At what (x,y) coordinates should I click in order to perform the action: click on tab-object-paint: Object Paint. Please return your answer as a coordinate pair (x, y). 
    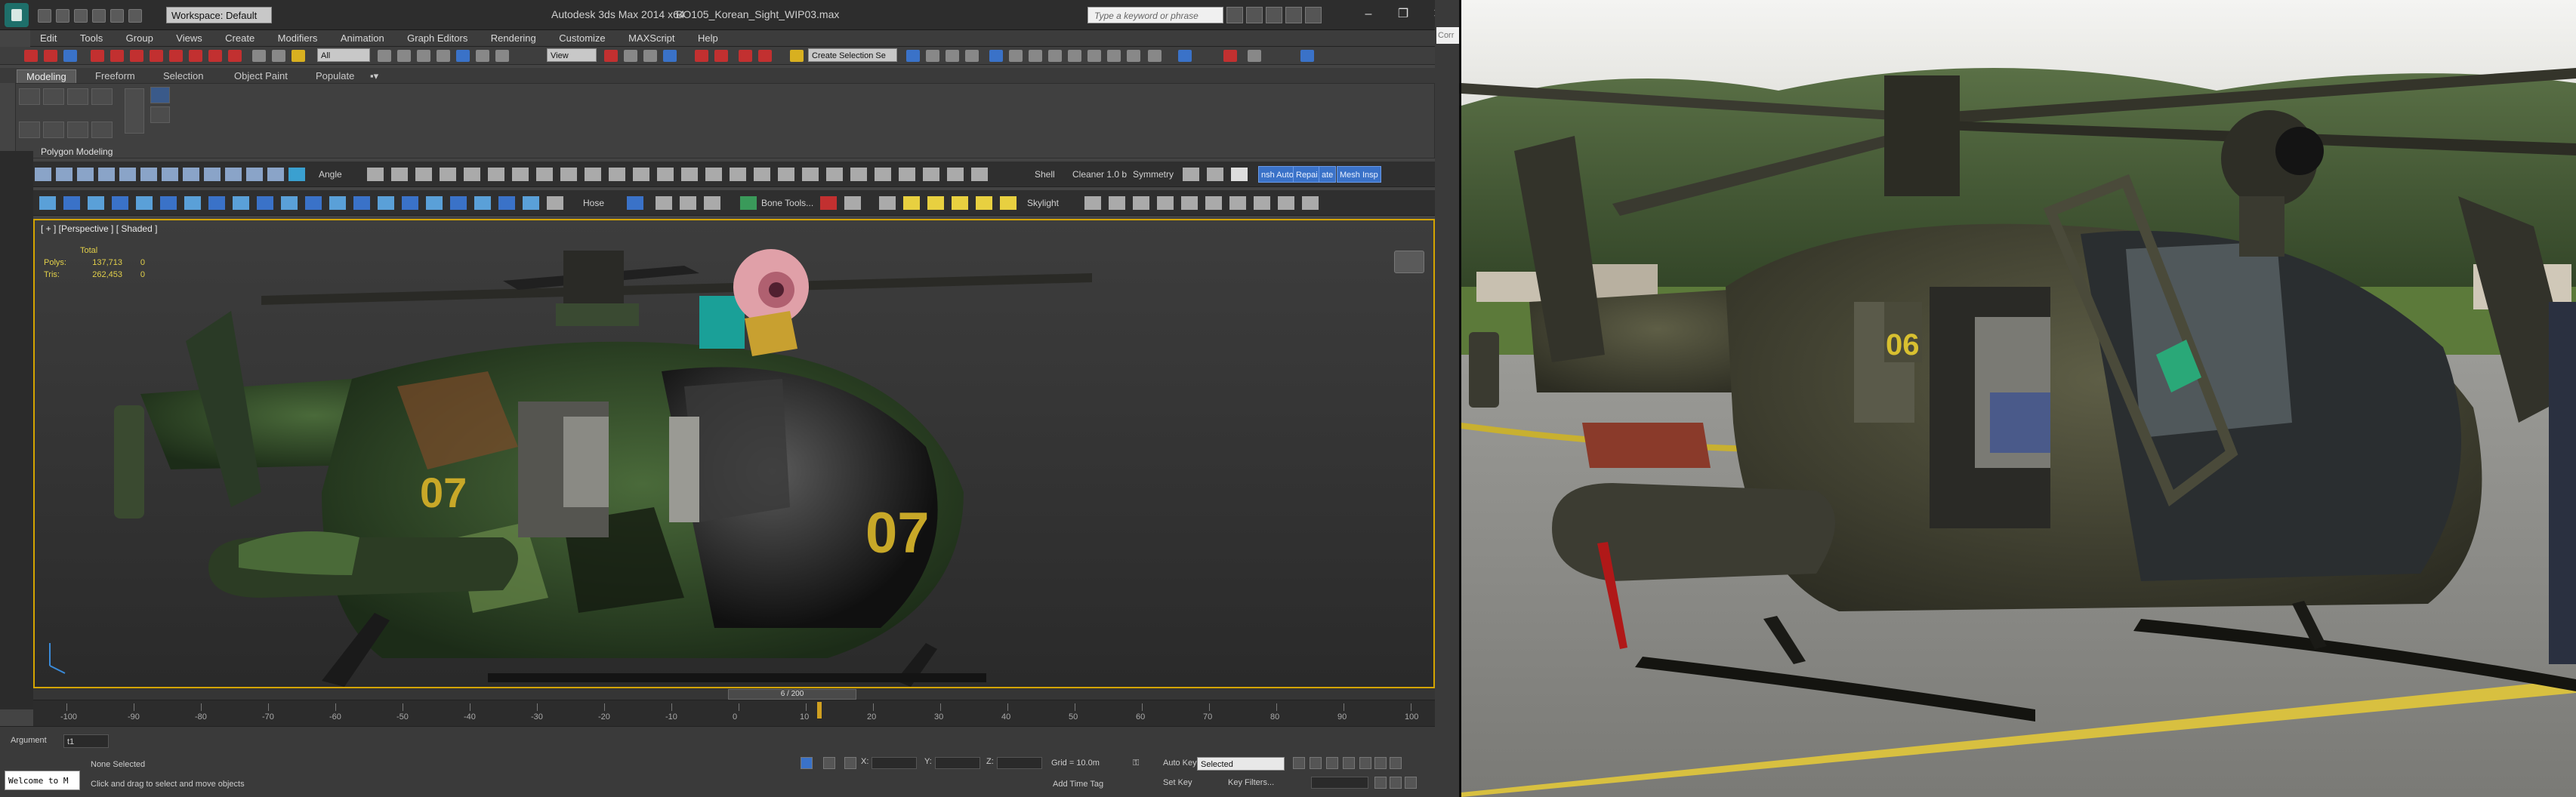
    Looking at the image, I should click on (261, 76).